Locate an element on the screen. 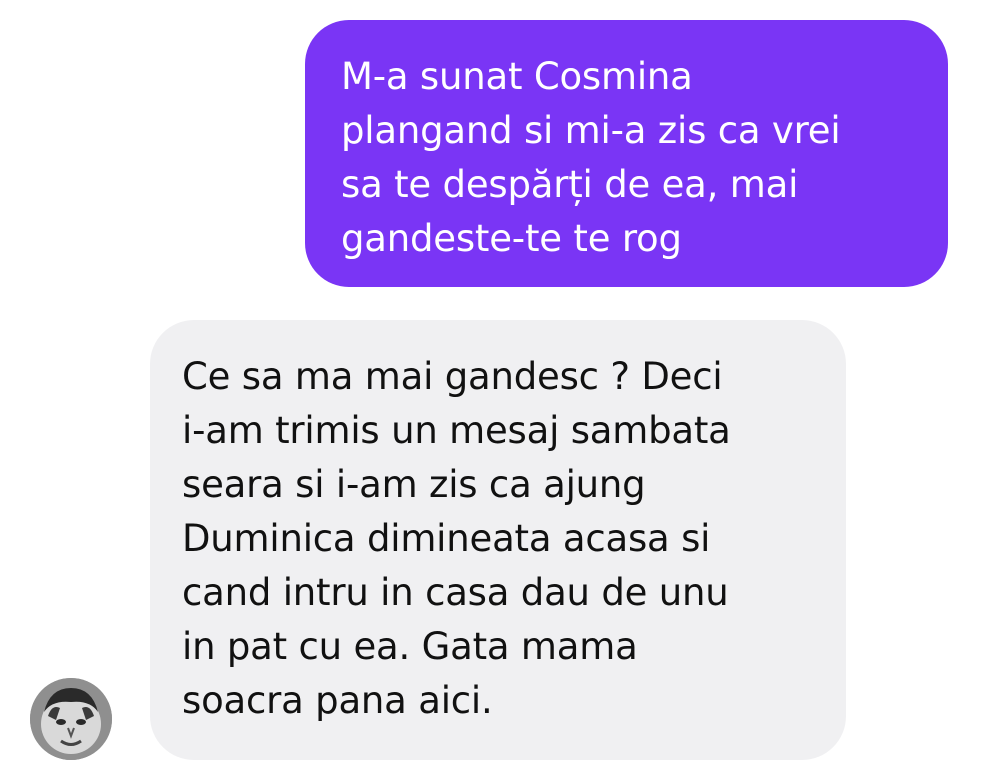  message-line: gandeste-te te rog is located at coordinates (511, 238).